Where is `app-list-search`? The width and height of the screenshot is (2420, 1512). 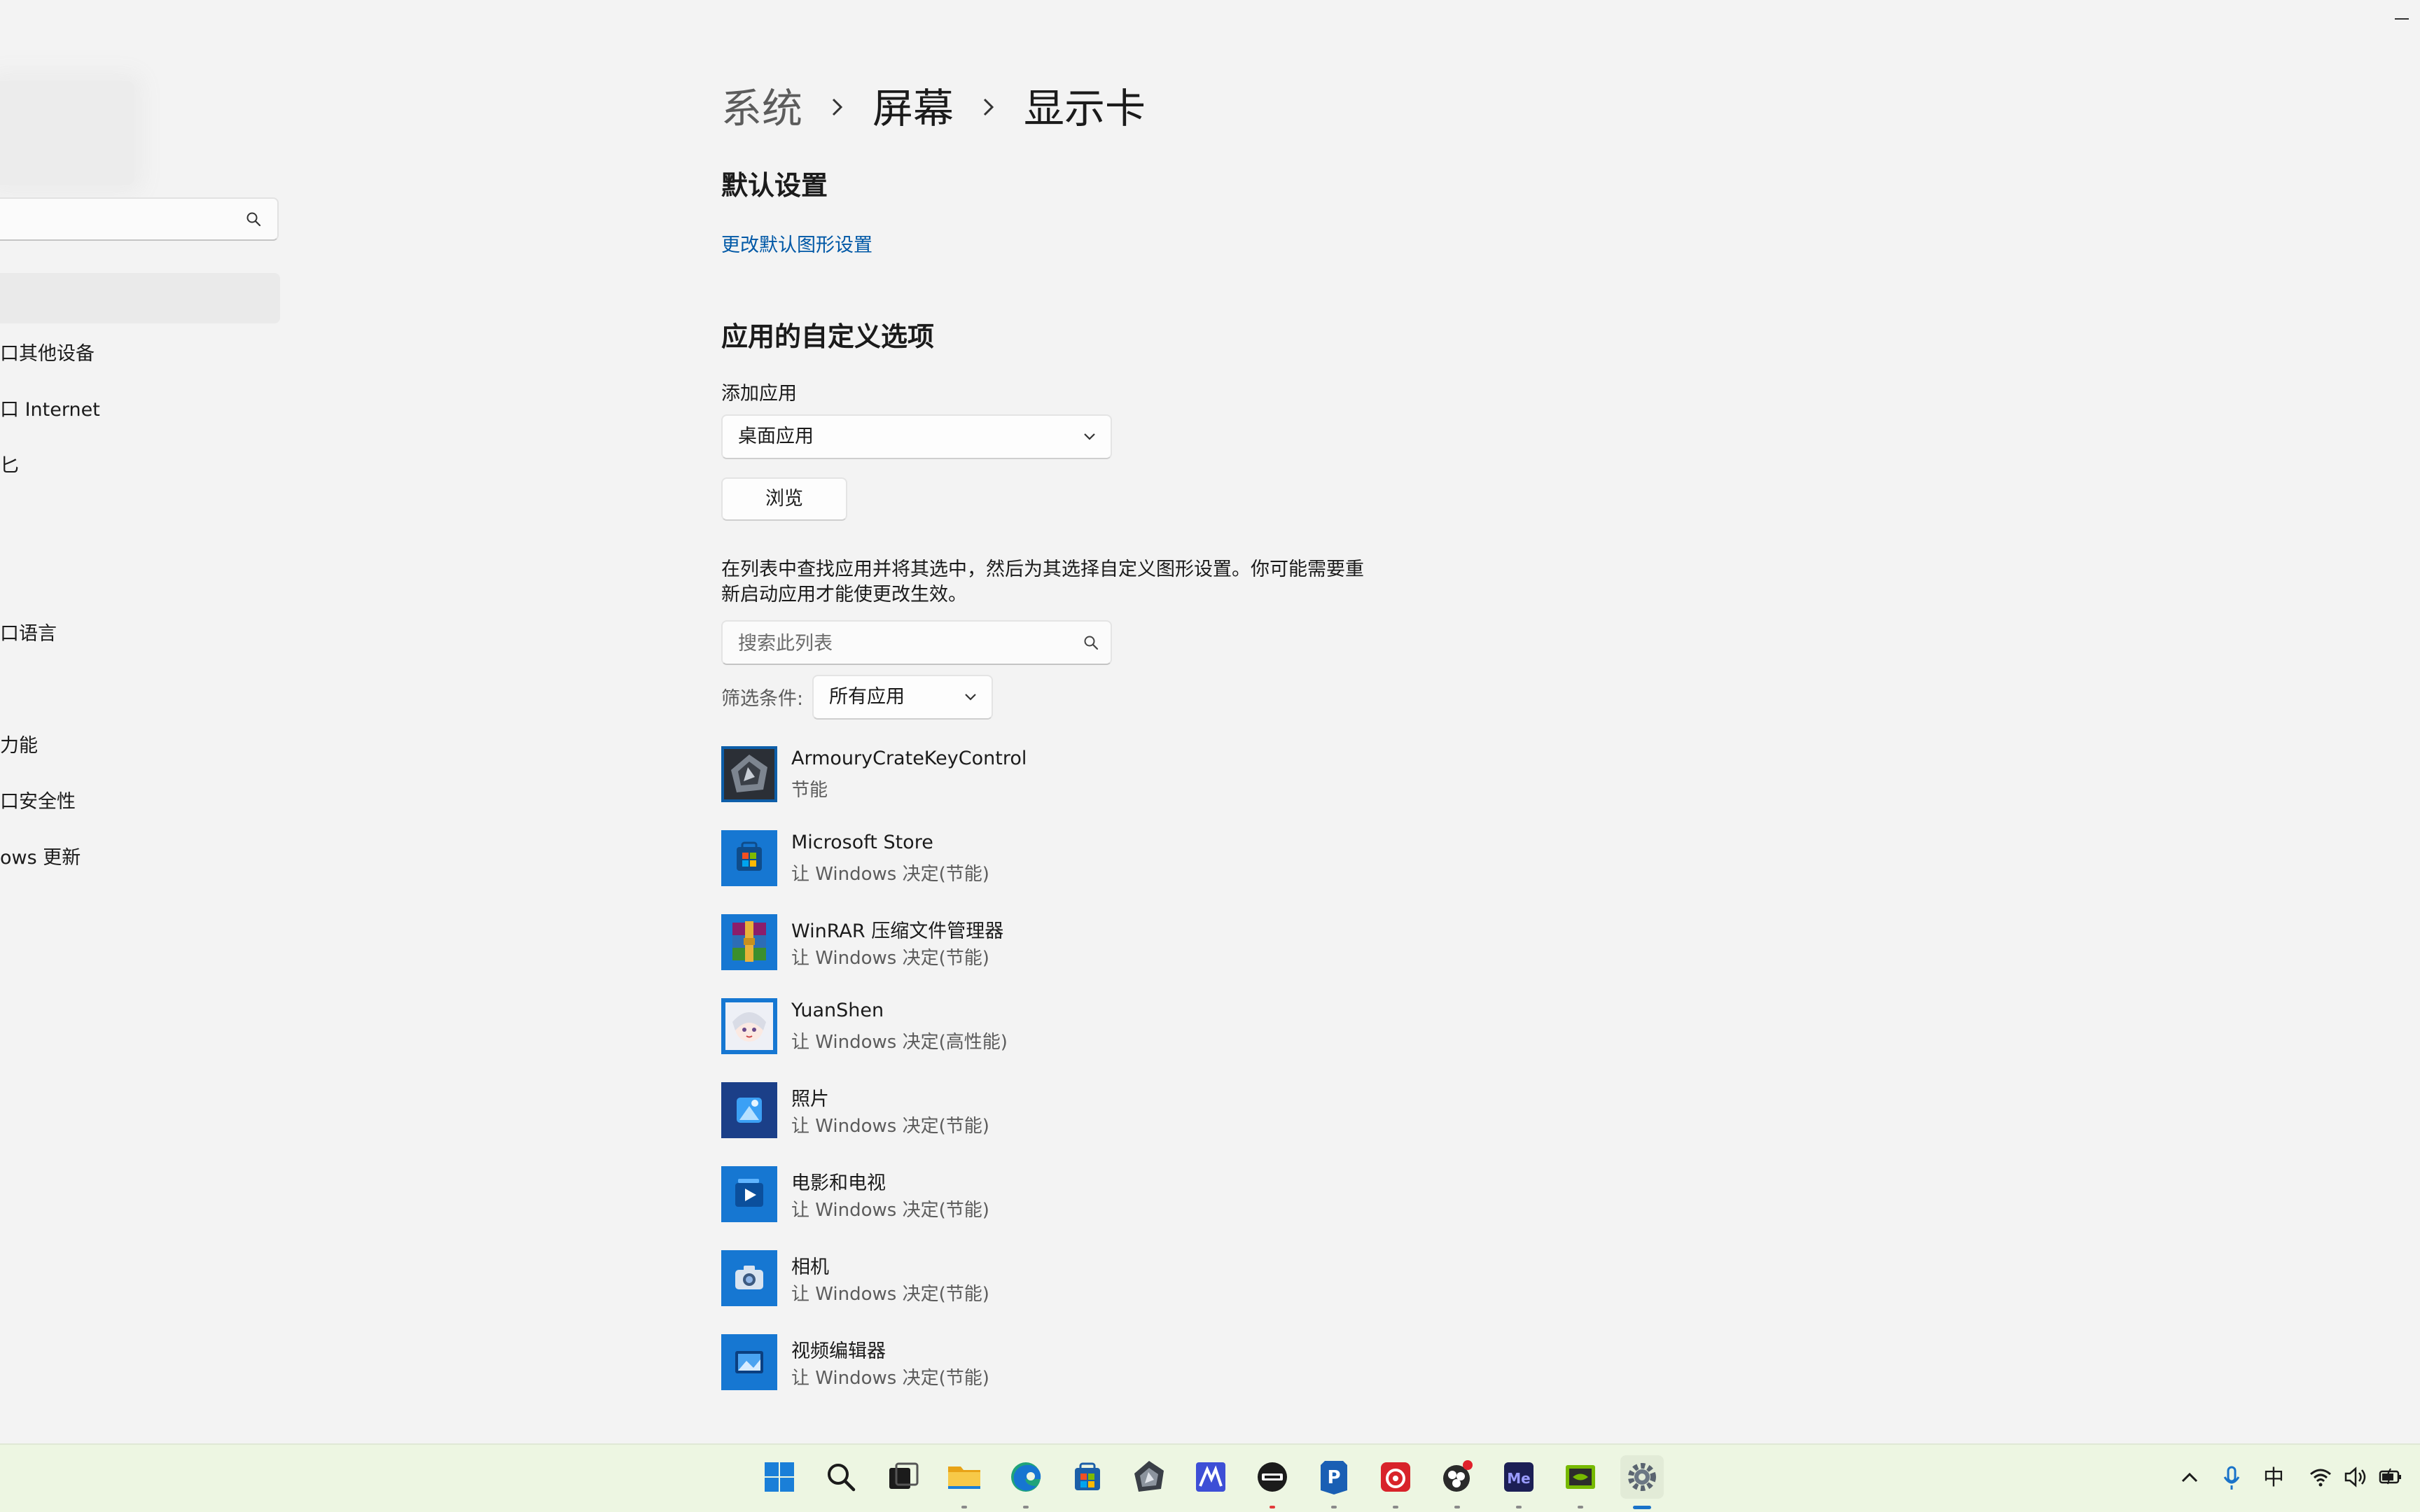
app-list-search is located at coordinates (916, 642).